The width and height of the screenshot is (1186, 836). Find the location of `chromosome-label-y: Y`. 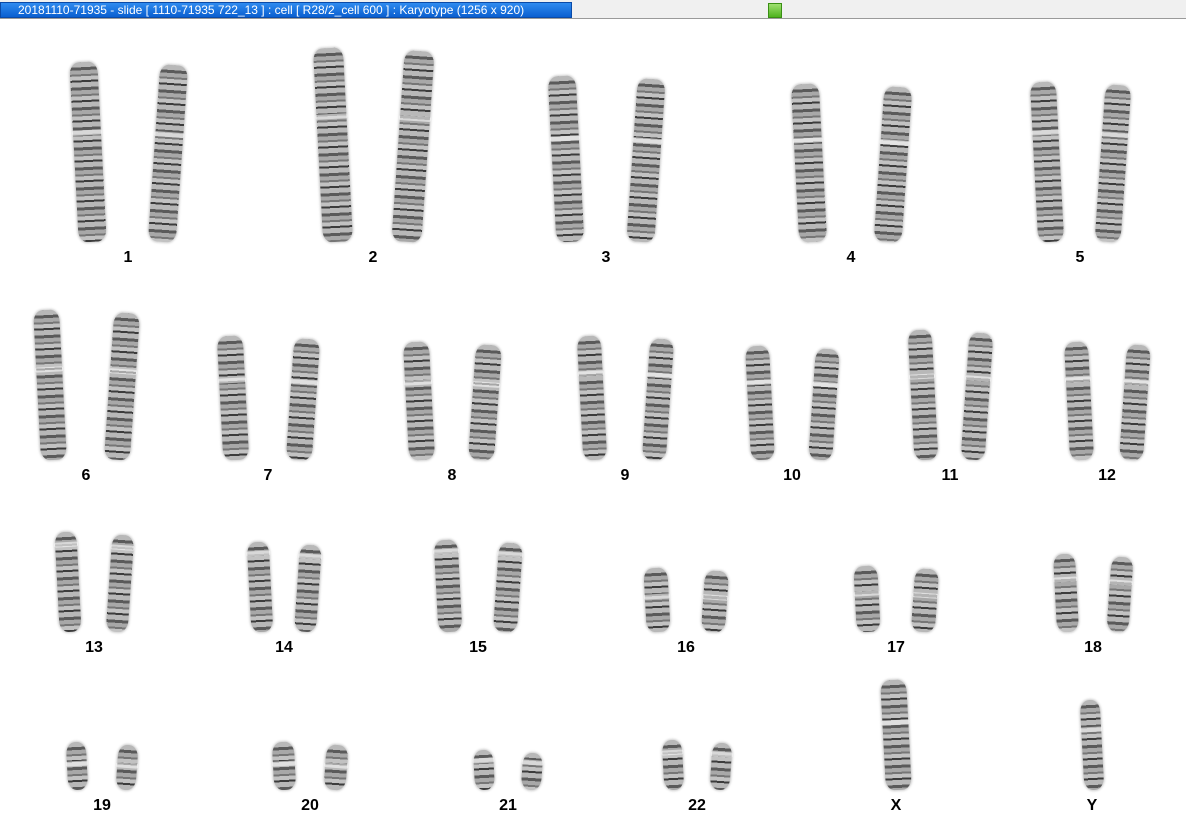

chromosome-label-y: Y is located at coordinates (1092, 805).